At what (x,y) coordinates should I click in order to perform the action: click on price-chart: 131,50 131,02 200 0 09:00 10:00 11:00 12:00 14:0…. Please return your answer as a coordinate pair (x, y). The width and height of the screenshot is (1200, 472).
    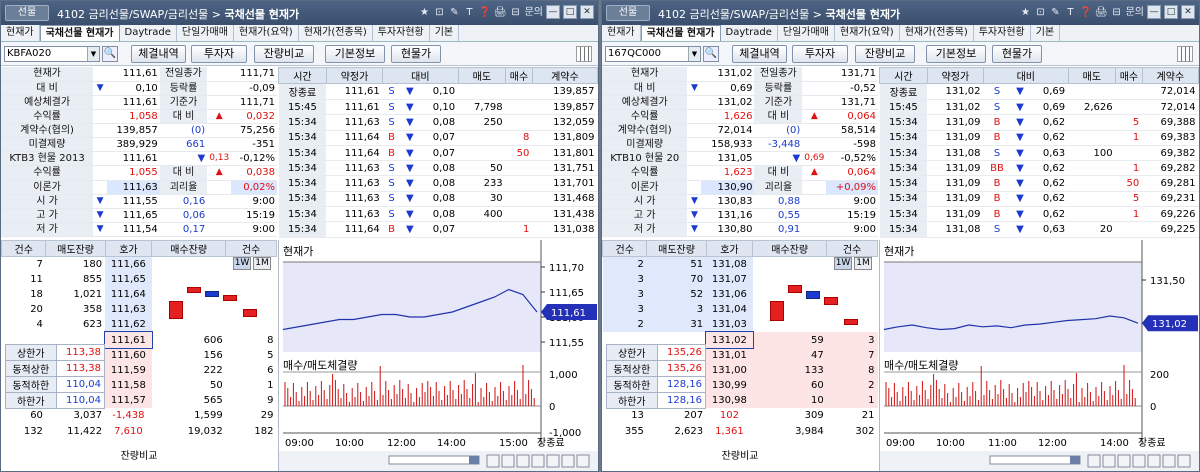
    Looking at the image, I should click on (1039, 355).